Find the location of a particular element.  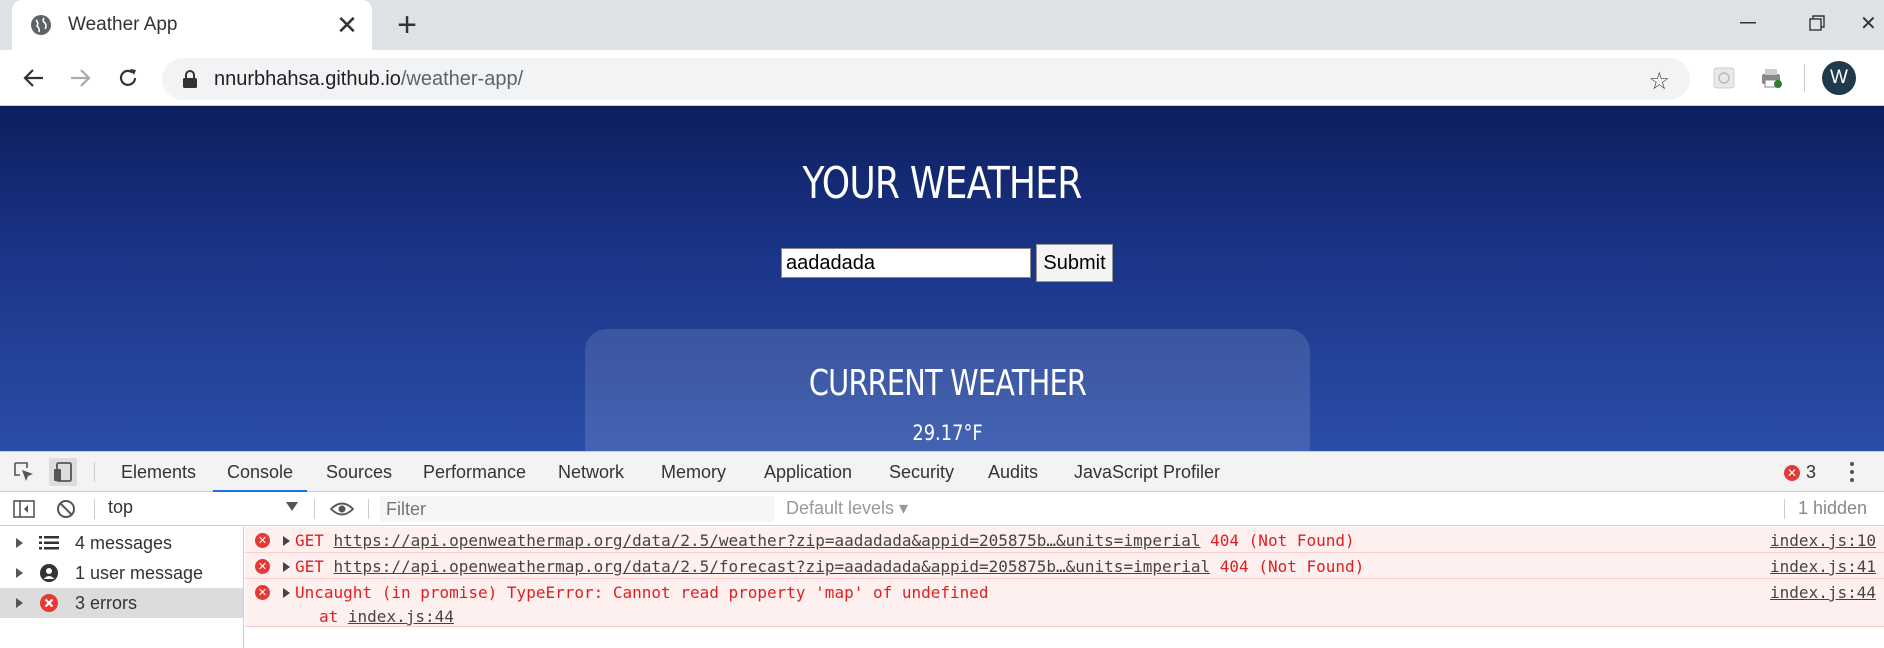

temperature-value: 29.17°F is located at coordinates (947, 433).